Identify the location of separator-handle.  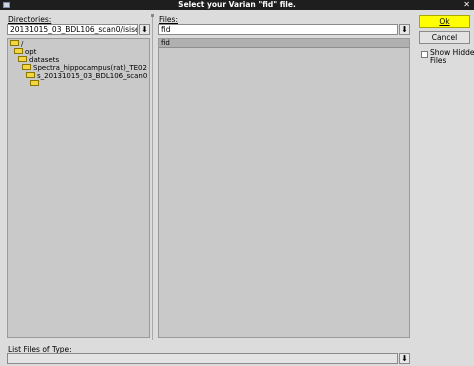
(152, 15).